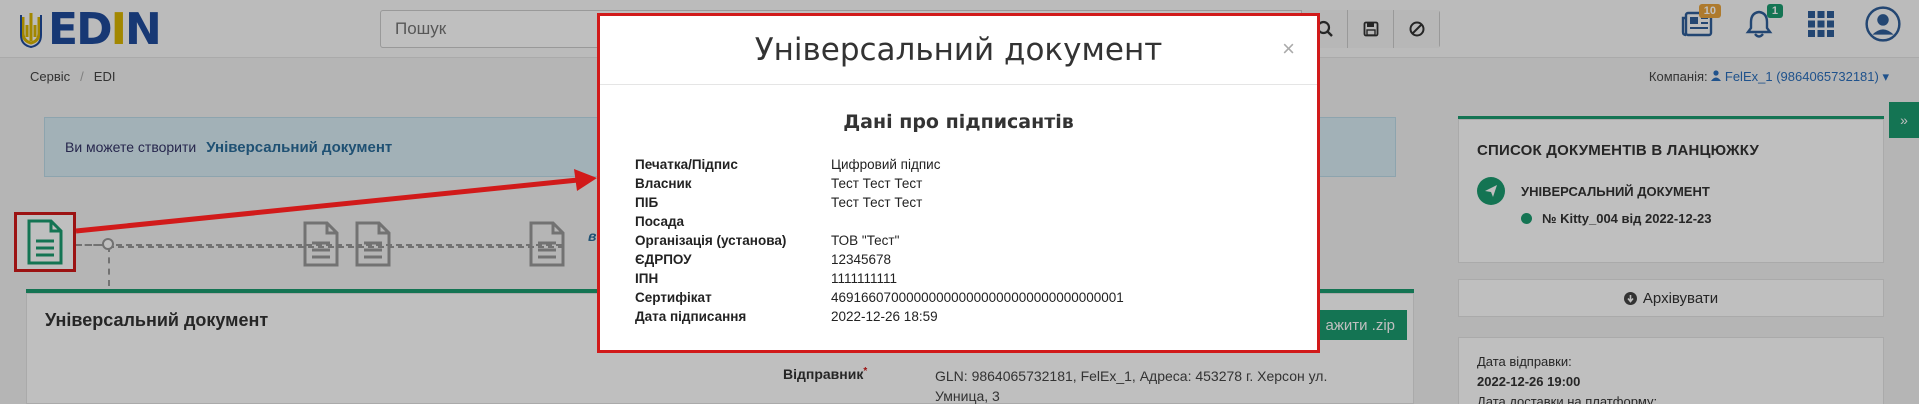 Image resolution: width=1919 pixels, height=404 pixels. Describe the element at coordinates (958, 122) in the screenshot. I see `signers-subtitle: Дані про підписантів` at that location.